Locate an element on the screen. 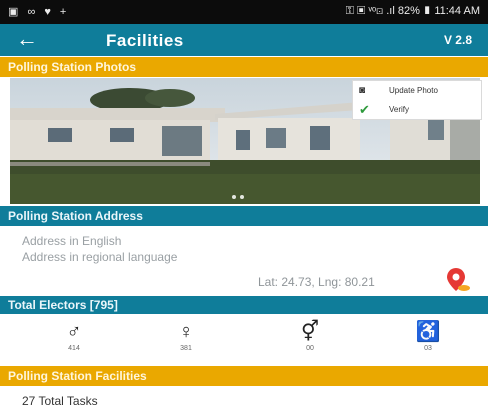 The image size is (488, 408). address-regional: Address in regional language is located at coordinates (100, 257).